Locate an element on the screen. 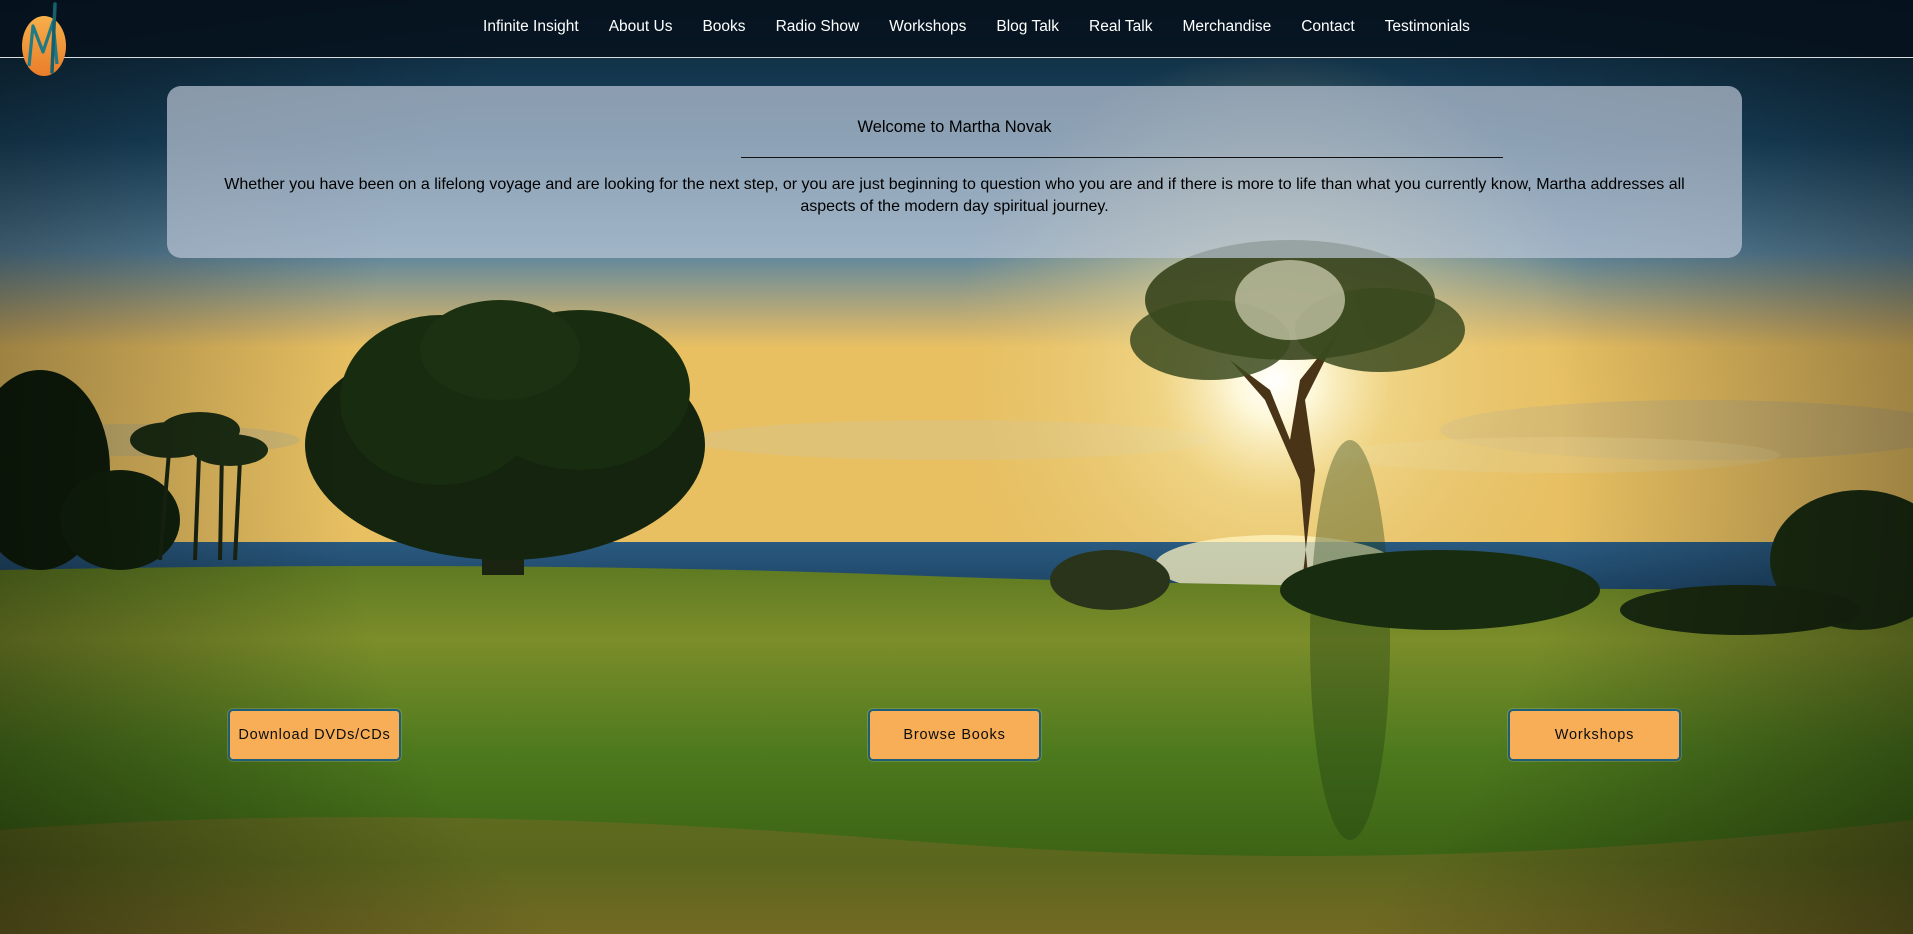  download-dvds-cds-button: Download DVDs/CDs is located at coordinates (314, 735).